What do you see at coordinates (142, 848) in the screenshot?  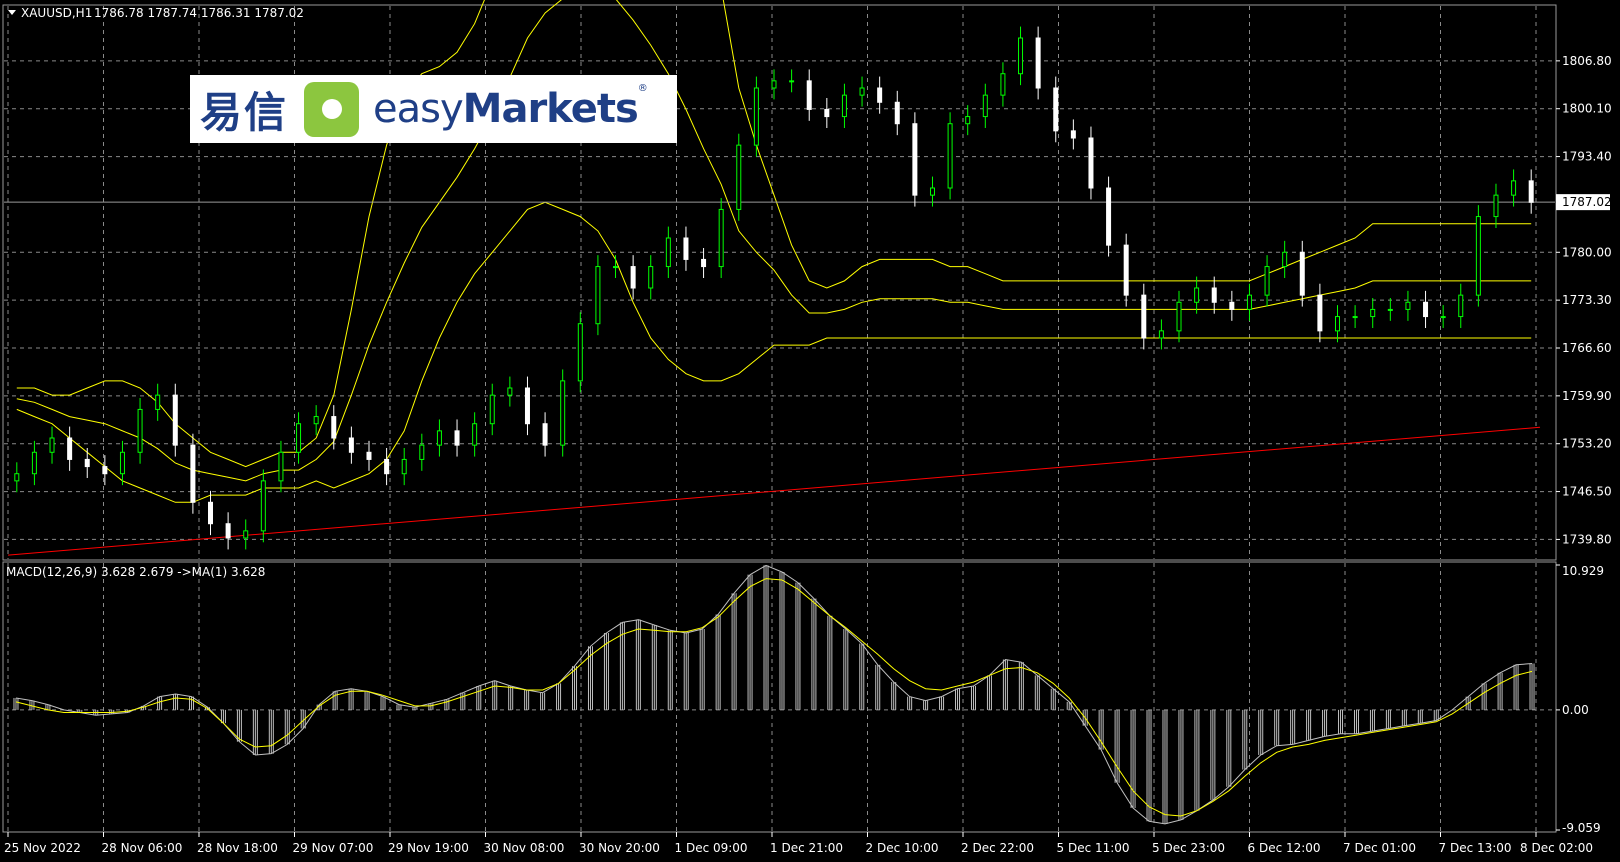 I see `time-tick-label: 28 Nov 06:00` at bounding box center [142, 848].